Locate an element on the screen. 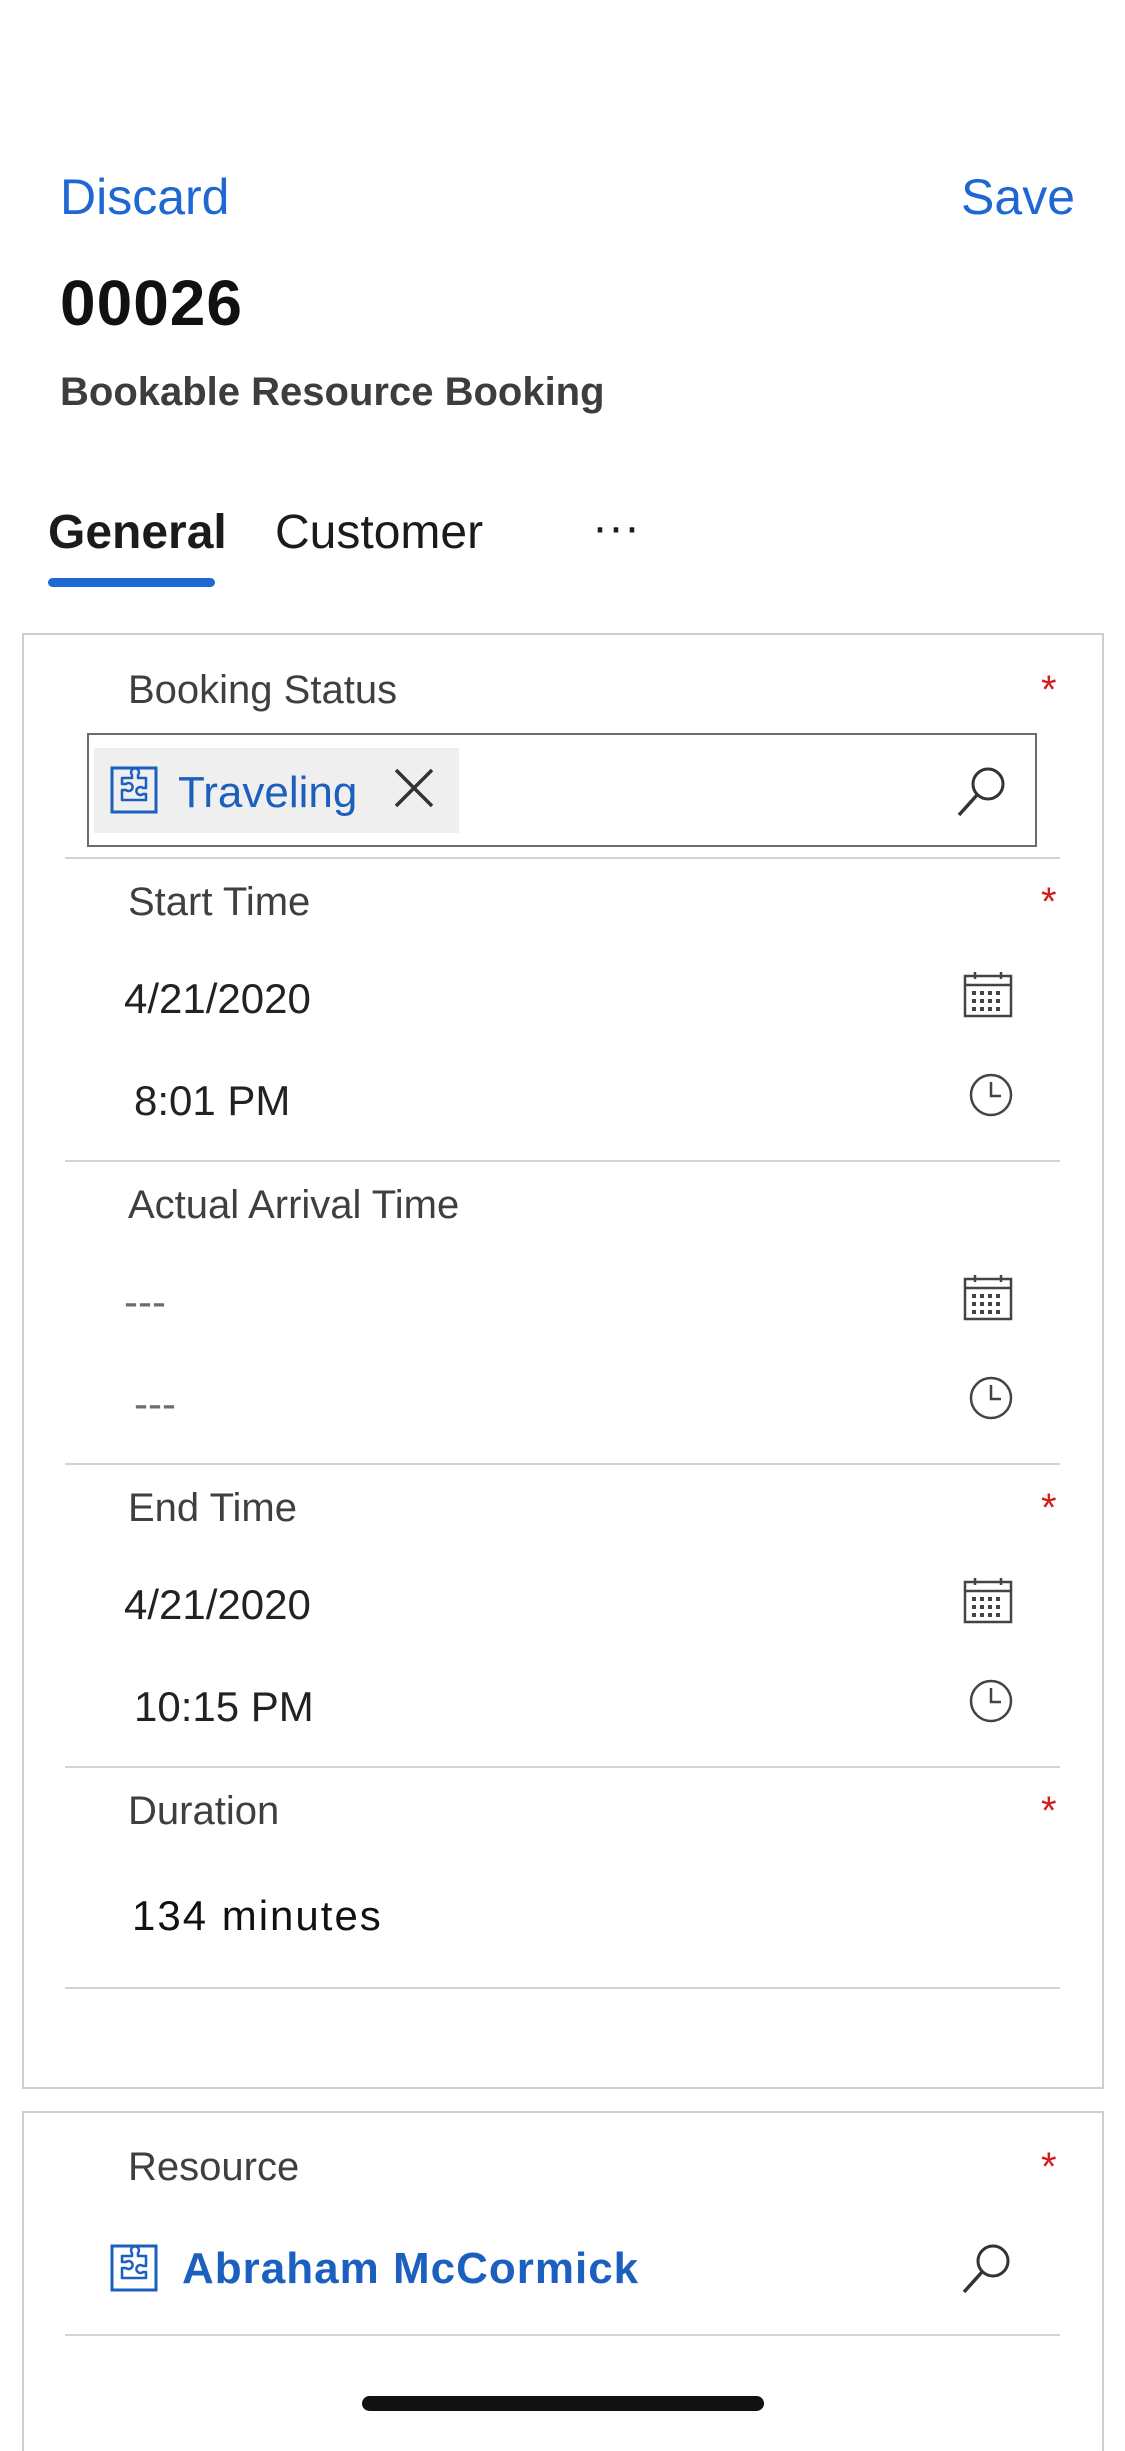 This screenshot has width=1125, height=2451. resource-label: Resource is located at coordinates (214, 2167).